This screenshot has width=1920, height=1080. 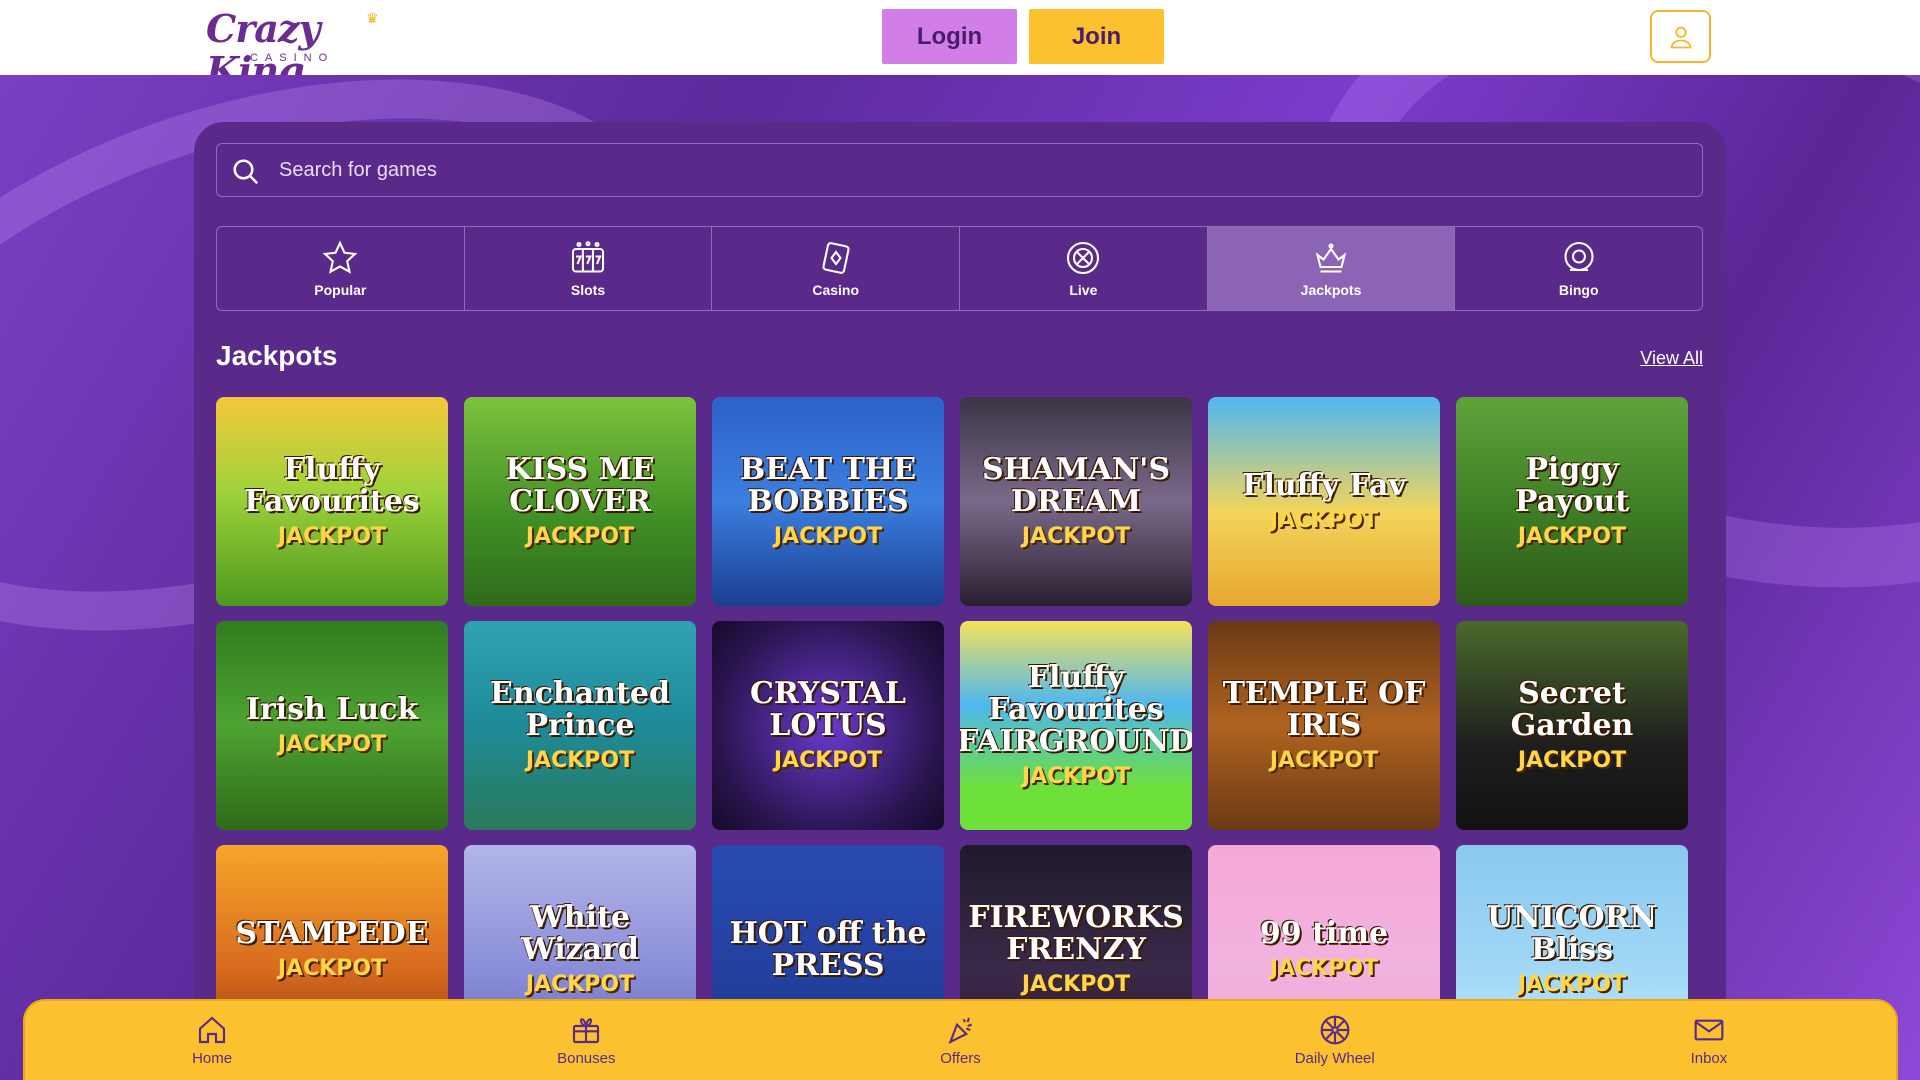 I want to click on join-button: Join, so click(x=1096, y=36).